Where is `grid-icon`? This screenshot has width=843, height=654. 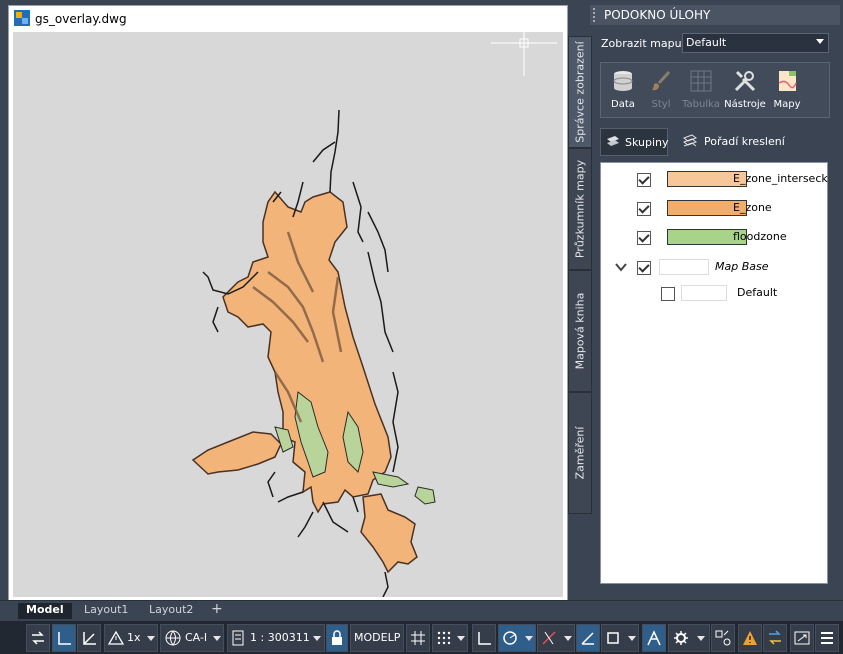
grid-icon is located at coordinates (418, 638).